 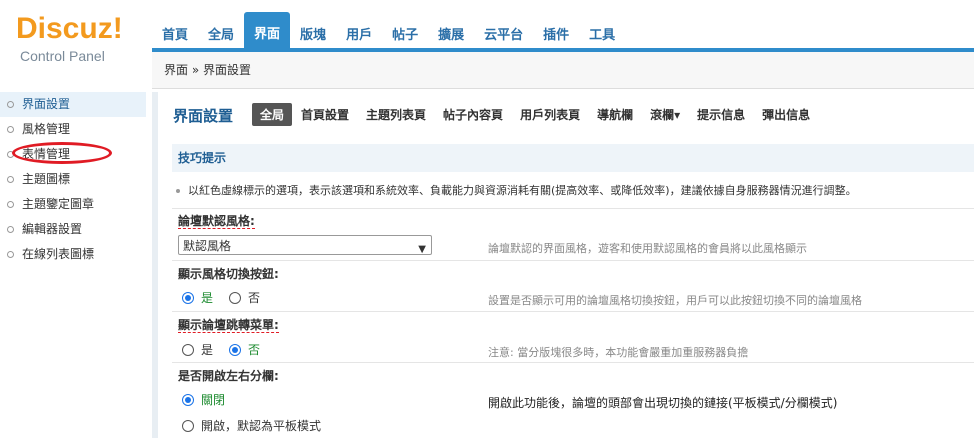 I want to click on subtab-user-list: 用戶列表頁, so click(x=550, y=114).